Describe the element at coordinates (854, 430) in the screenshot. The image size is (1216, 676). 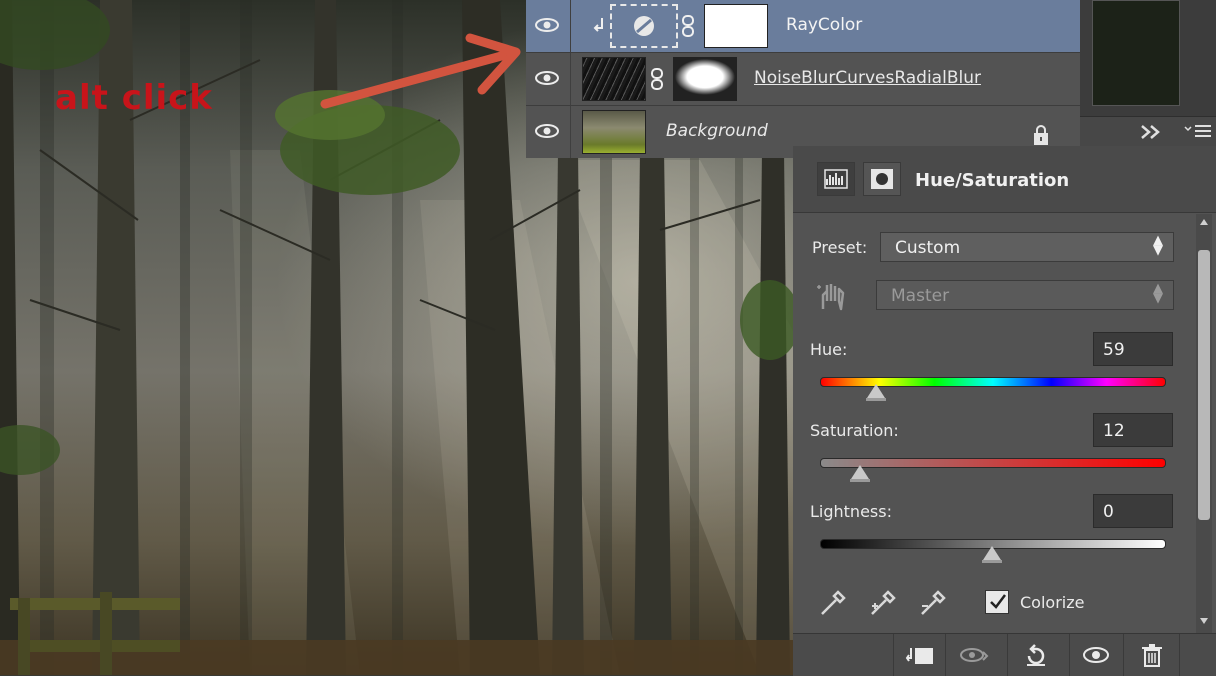
I see `saturation-label: Saturation:` at that location.